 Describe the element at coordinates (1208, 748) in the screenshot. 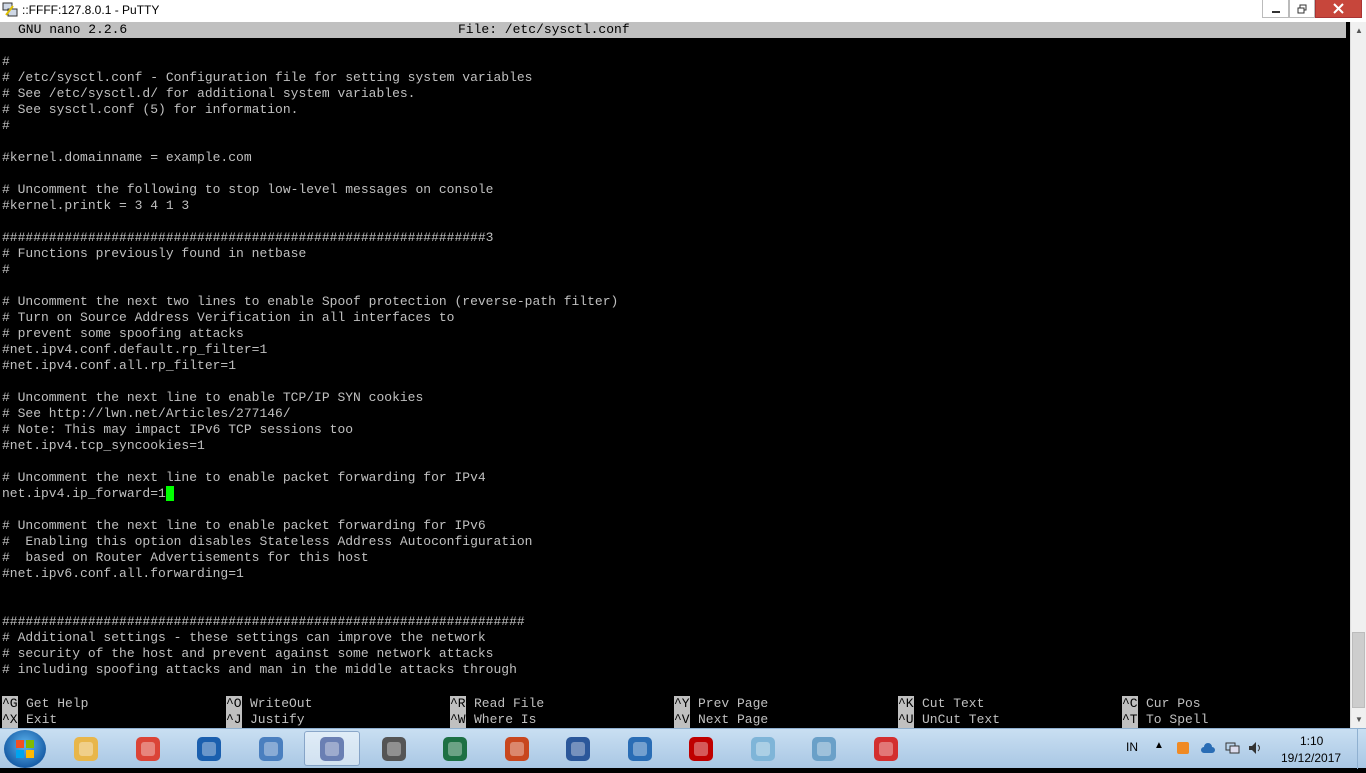

I see `cloud-upload-icon` at that location.